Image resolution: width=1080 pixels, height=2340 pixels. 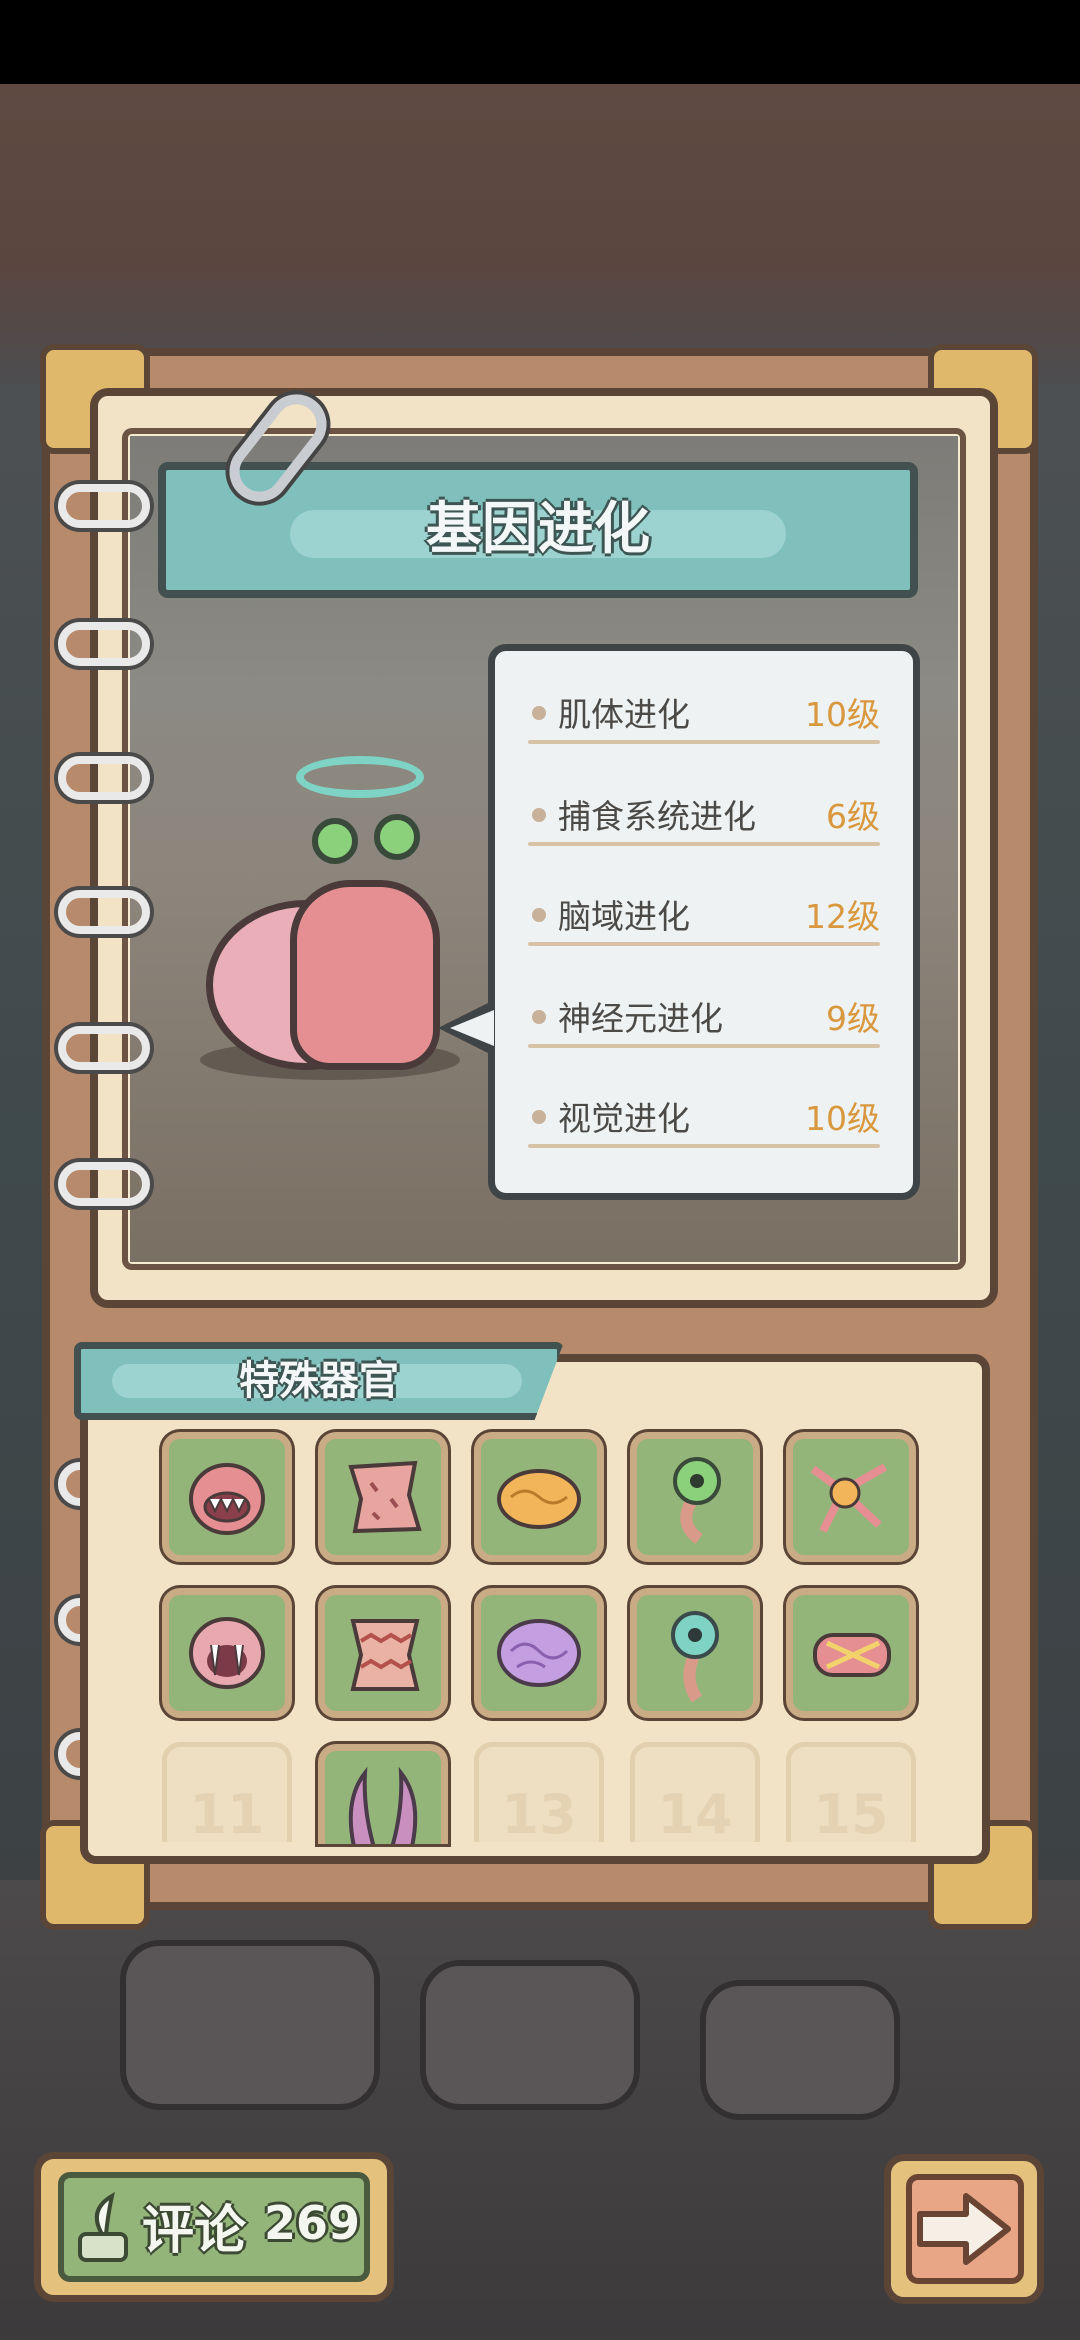 I want to click on orange-brain-icon, so click(x=539, y=1499).